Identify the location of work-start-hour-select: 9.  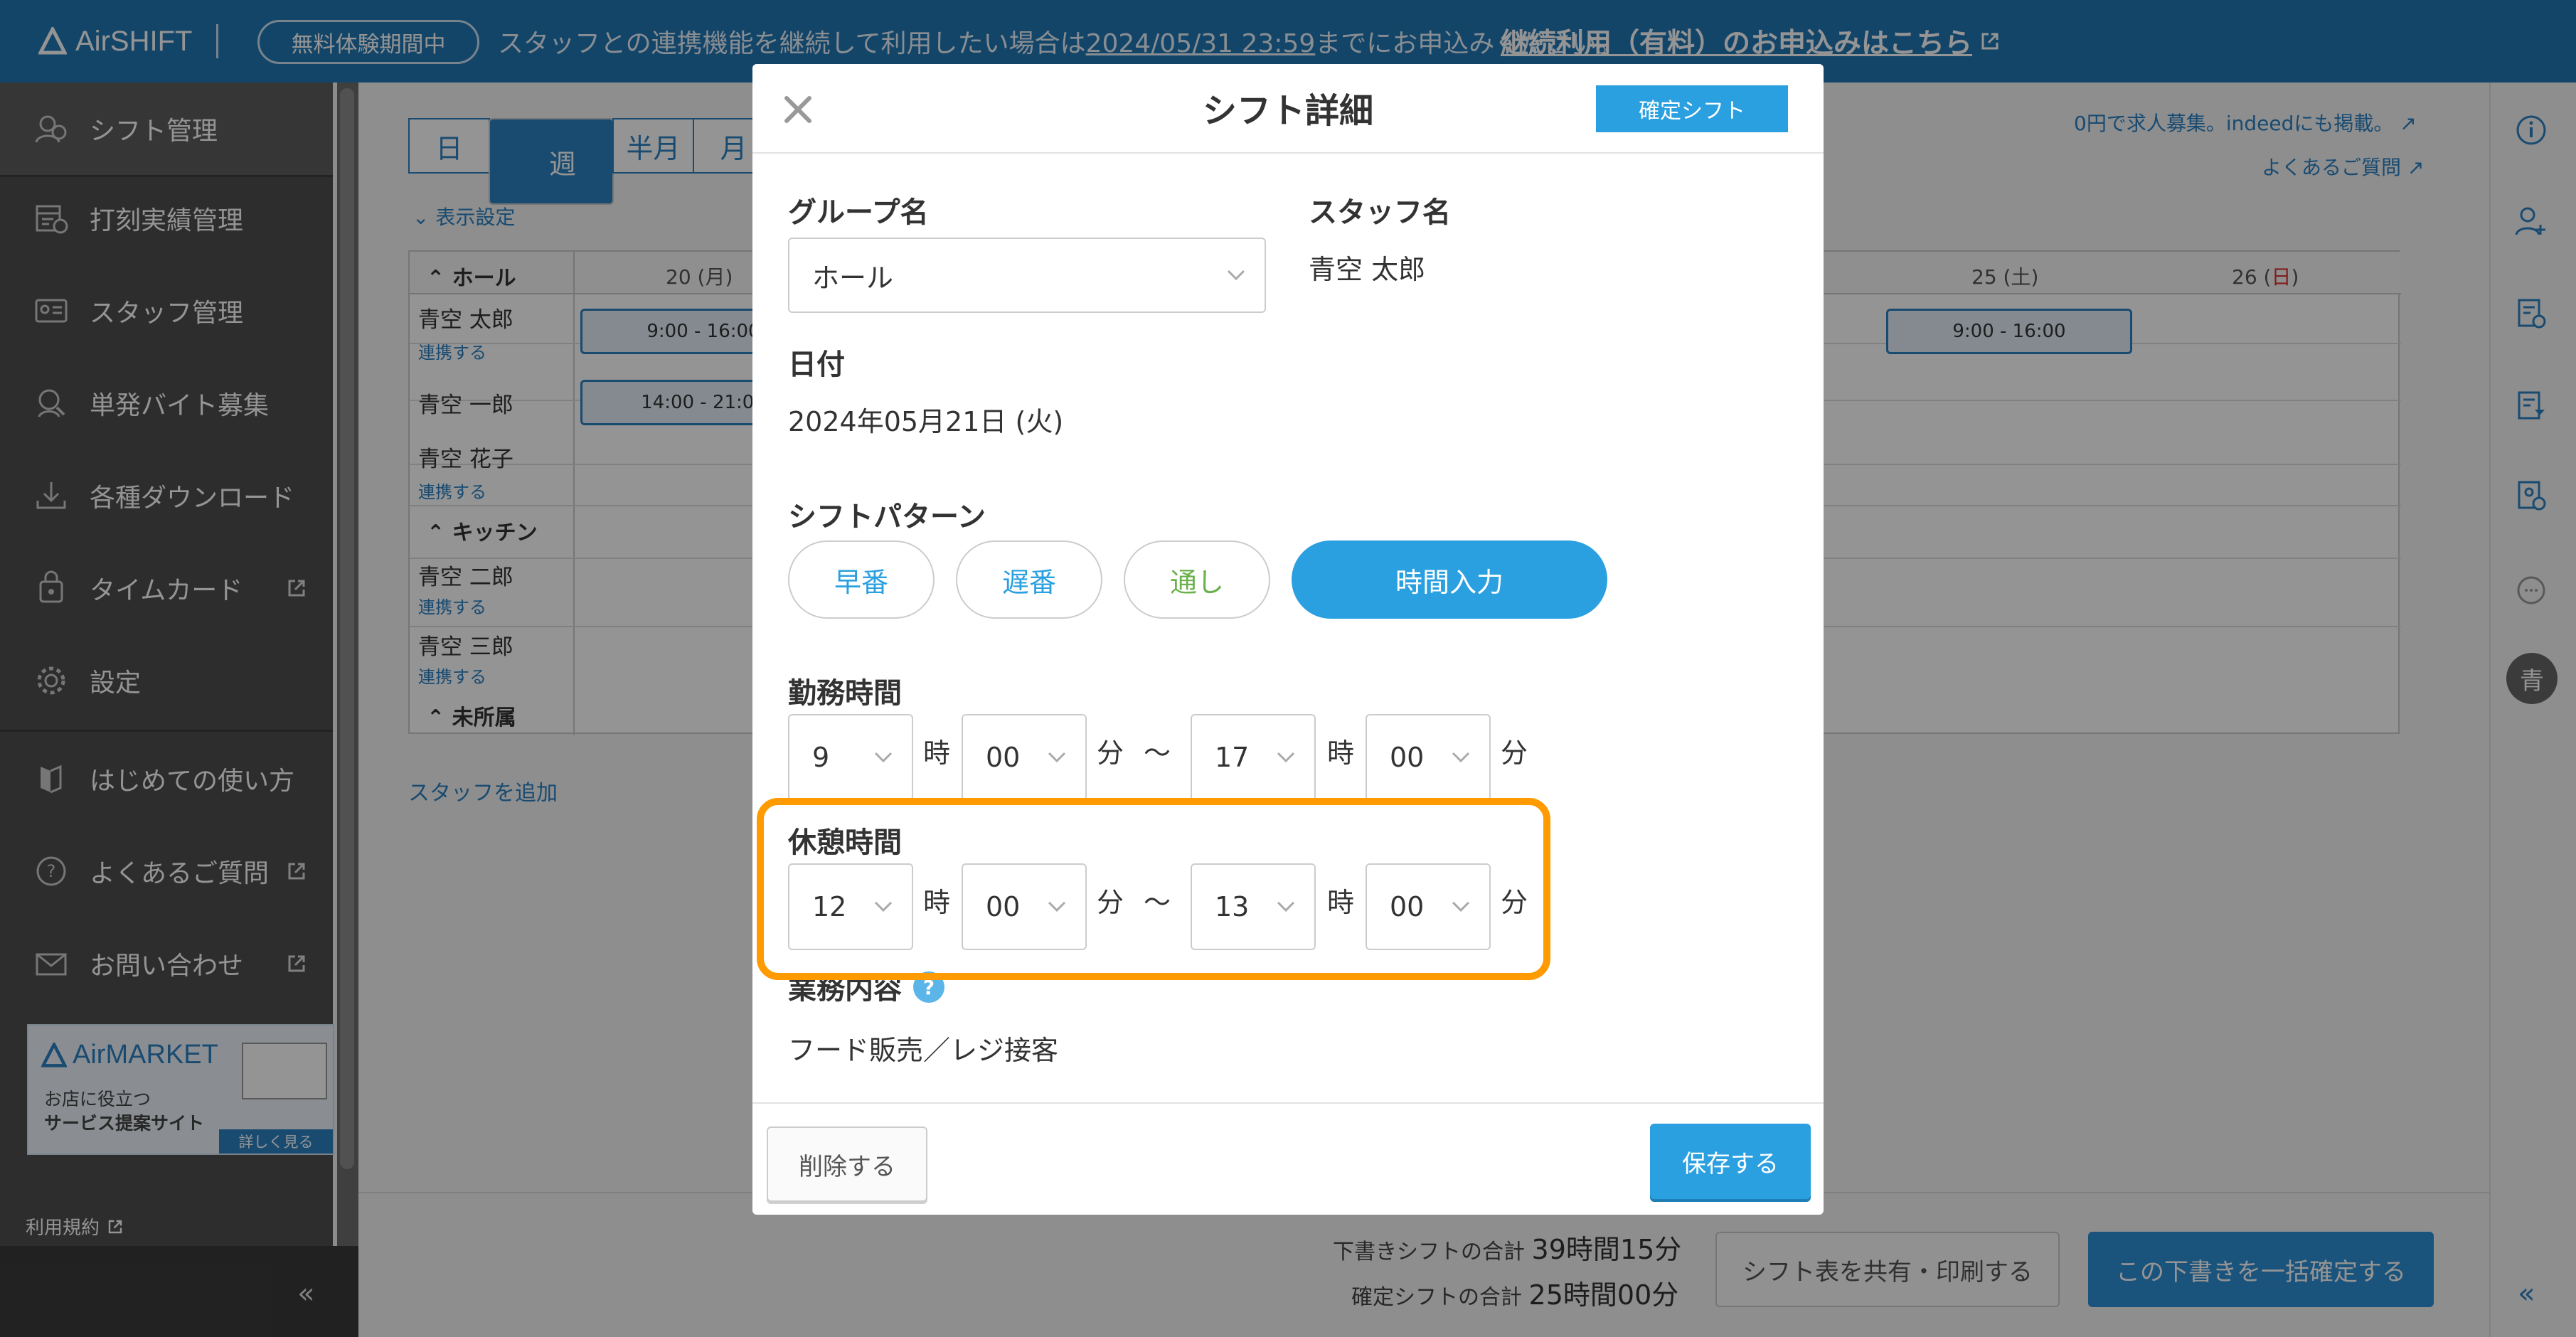
(850, 758).